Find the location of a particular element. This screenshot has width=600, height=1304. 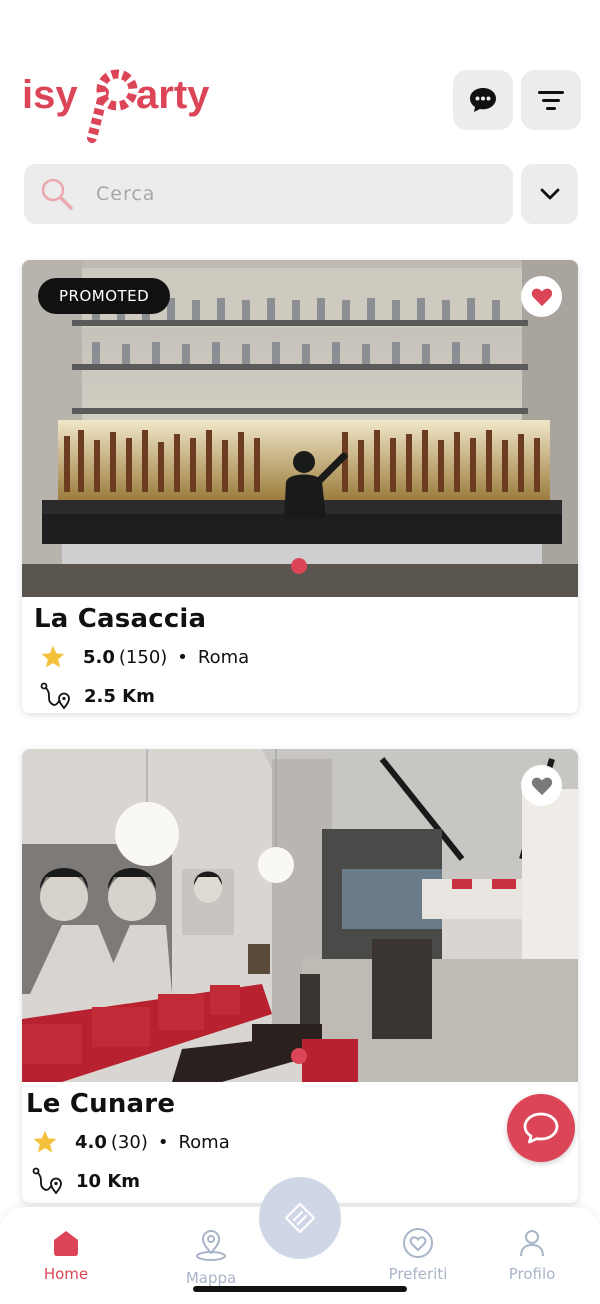

search-input is located at coordinates (276, 194).